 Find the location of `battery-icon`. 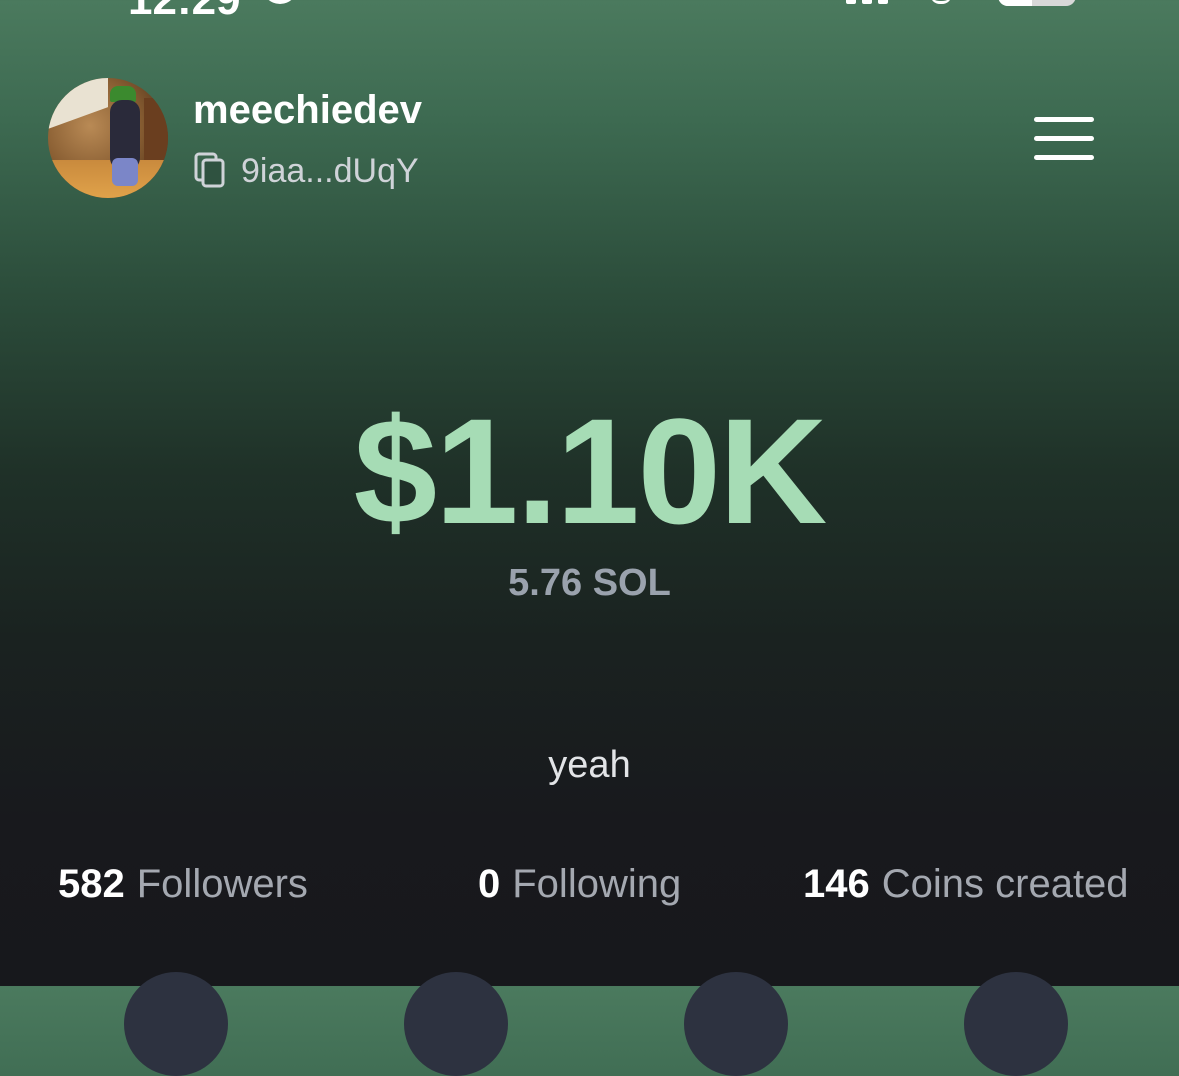

battery-icon is located at coordinates (1037, 3).